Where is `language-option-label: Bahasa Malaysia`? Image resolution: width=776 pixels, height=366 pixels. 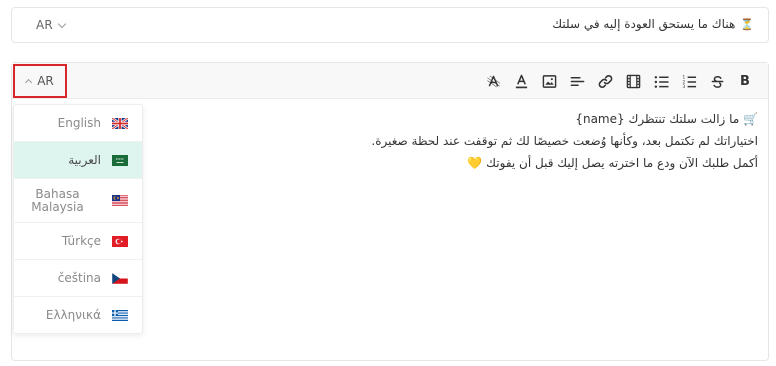 language-option-label: Bahasa Malaysia is located at coordinates (57, 200).